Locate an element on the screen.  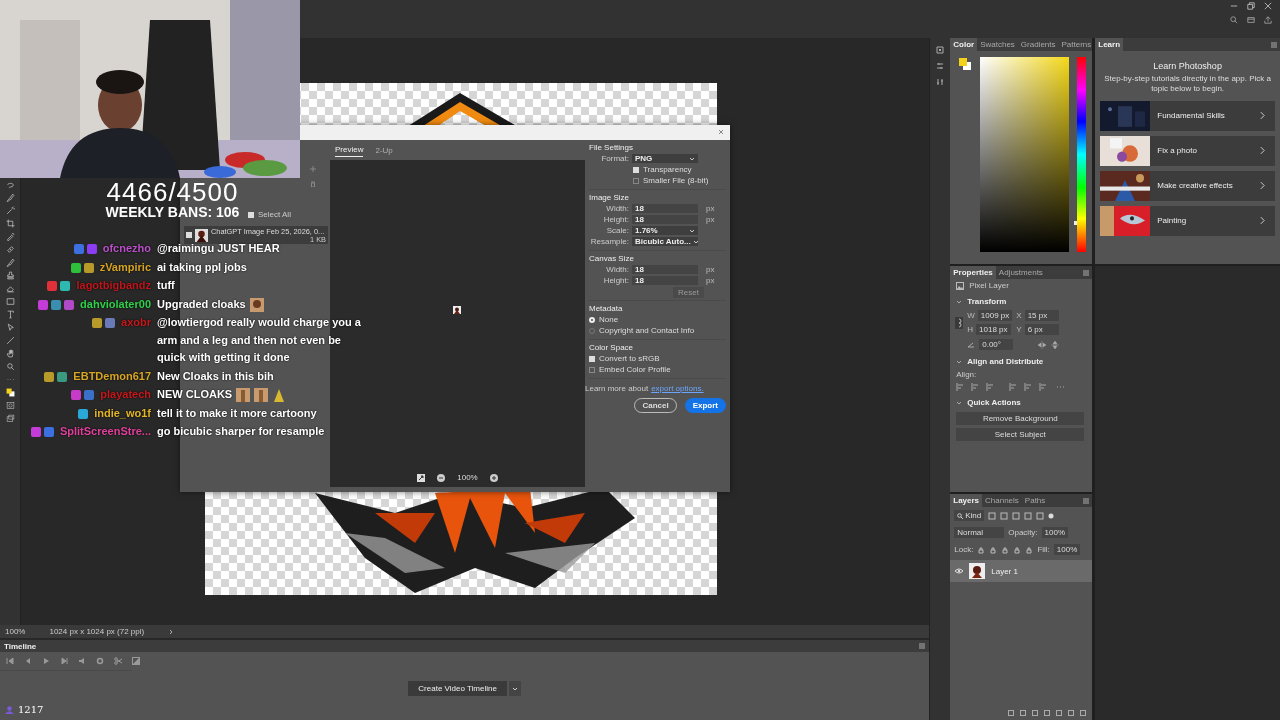
panel-tab: Learn is located at coordinates (1109, 44).